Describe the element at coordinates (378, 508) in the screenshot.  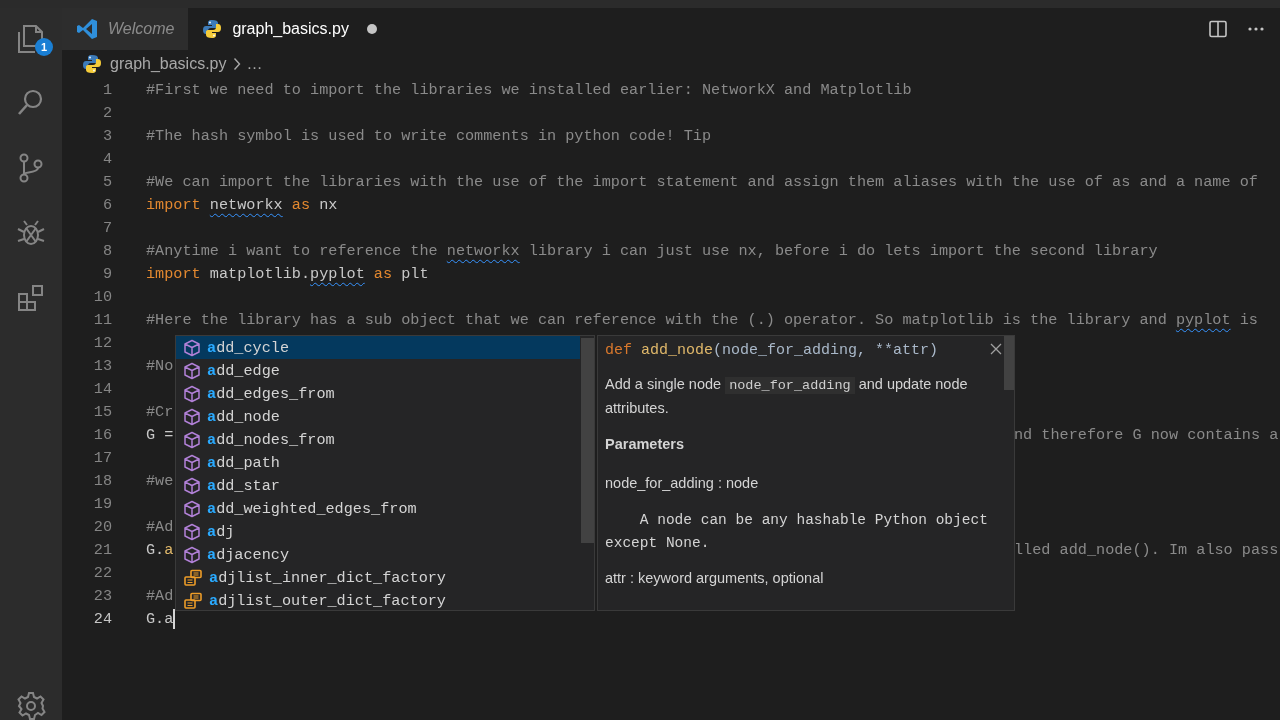
I see `suggestion-item: add_weighted_edges_from` at that location.